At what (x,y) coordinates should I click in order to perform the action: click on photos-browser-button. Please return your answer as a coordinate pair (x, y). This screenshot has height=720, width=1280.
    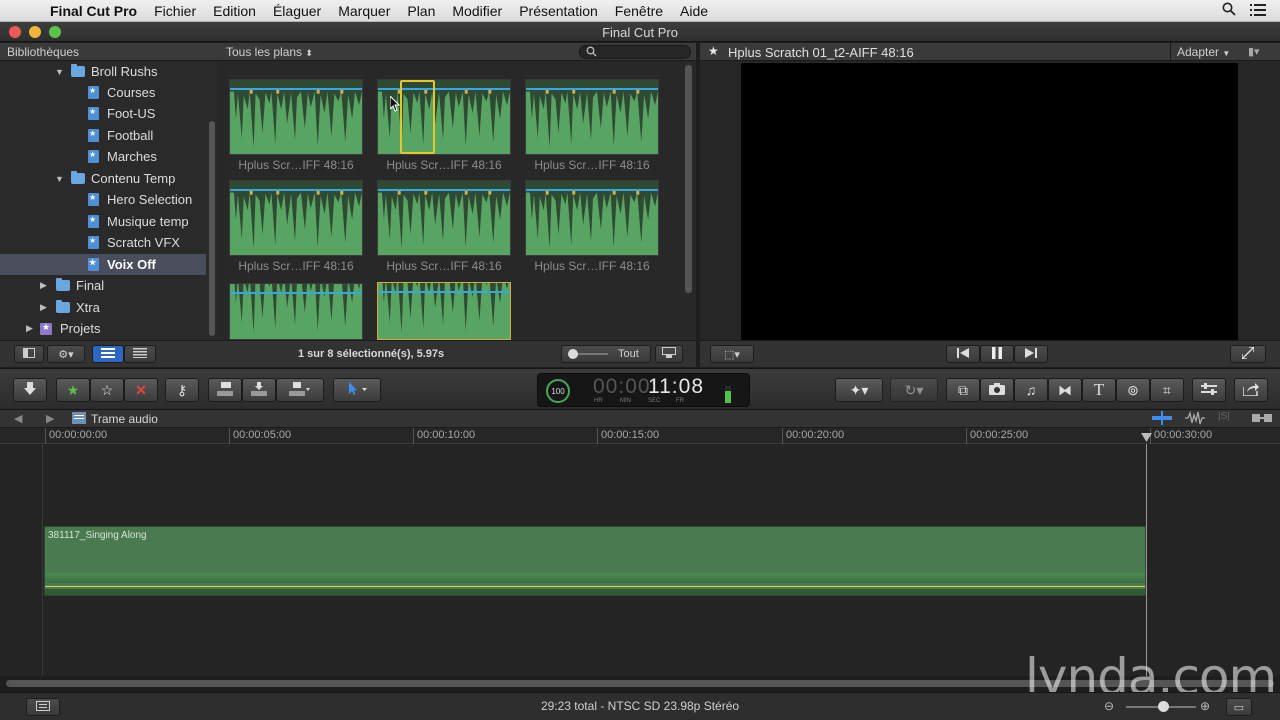
    Looking at the image, I should click on (997, 390).